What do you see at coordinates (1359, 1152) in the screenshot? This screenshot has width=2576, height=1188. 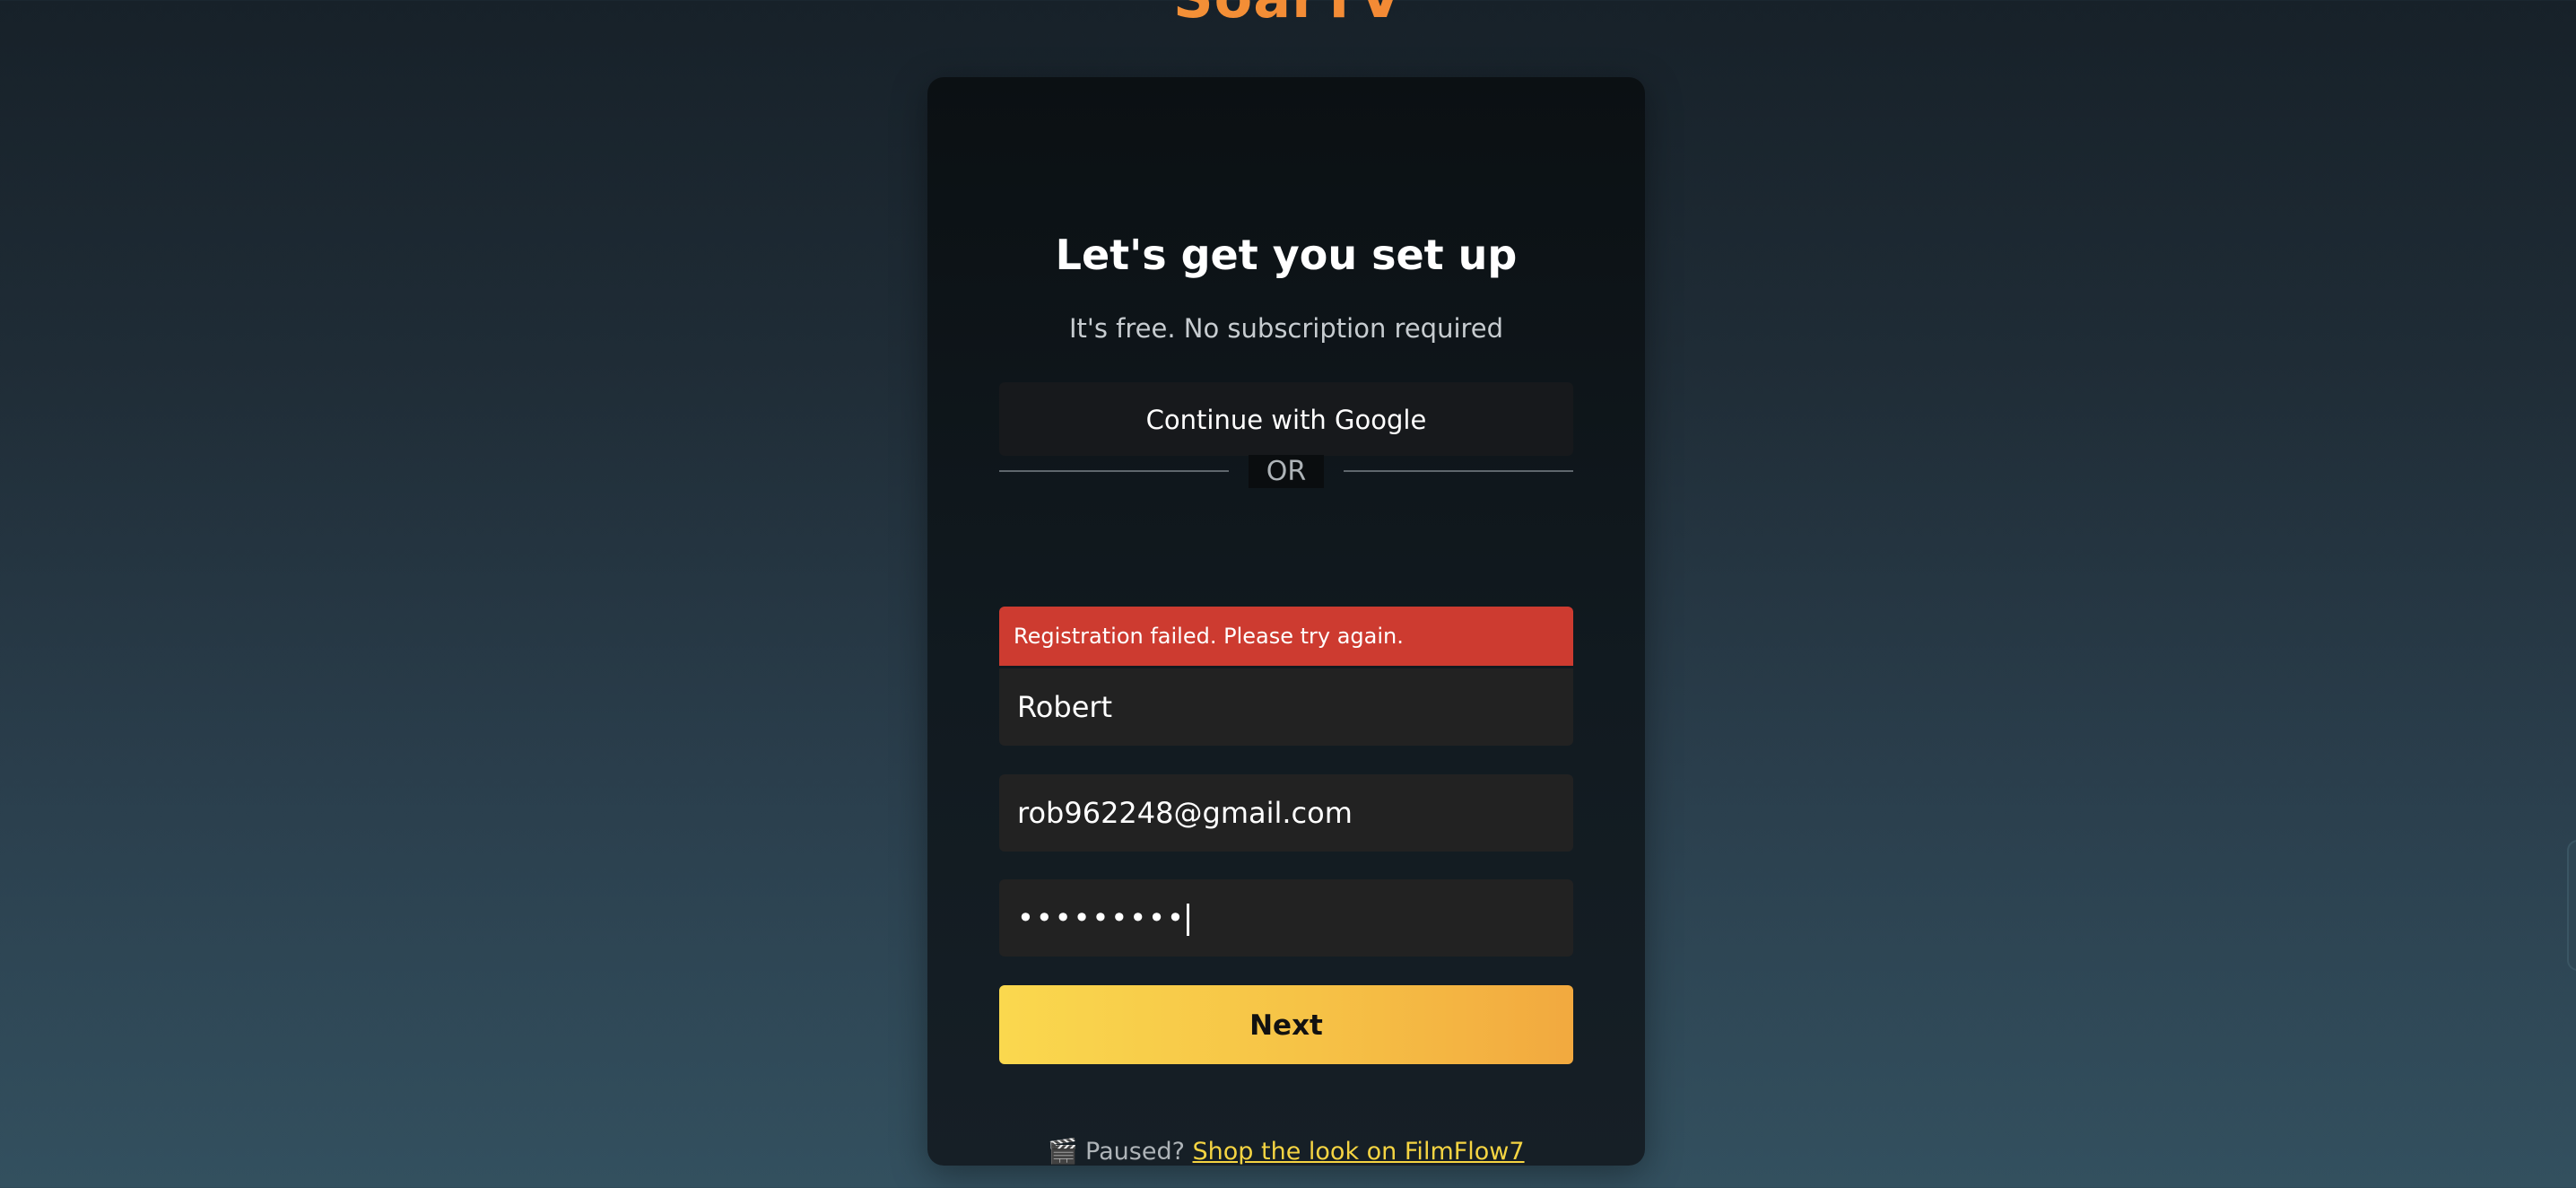 I see `filmflow-promo-link: Shop the look on FilmFlow7` at bounding box center [1359, 1152].